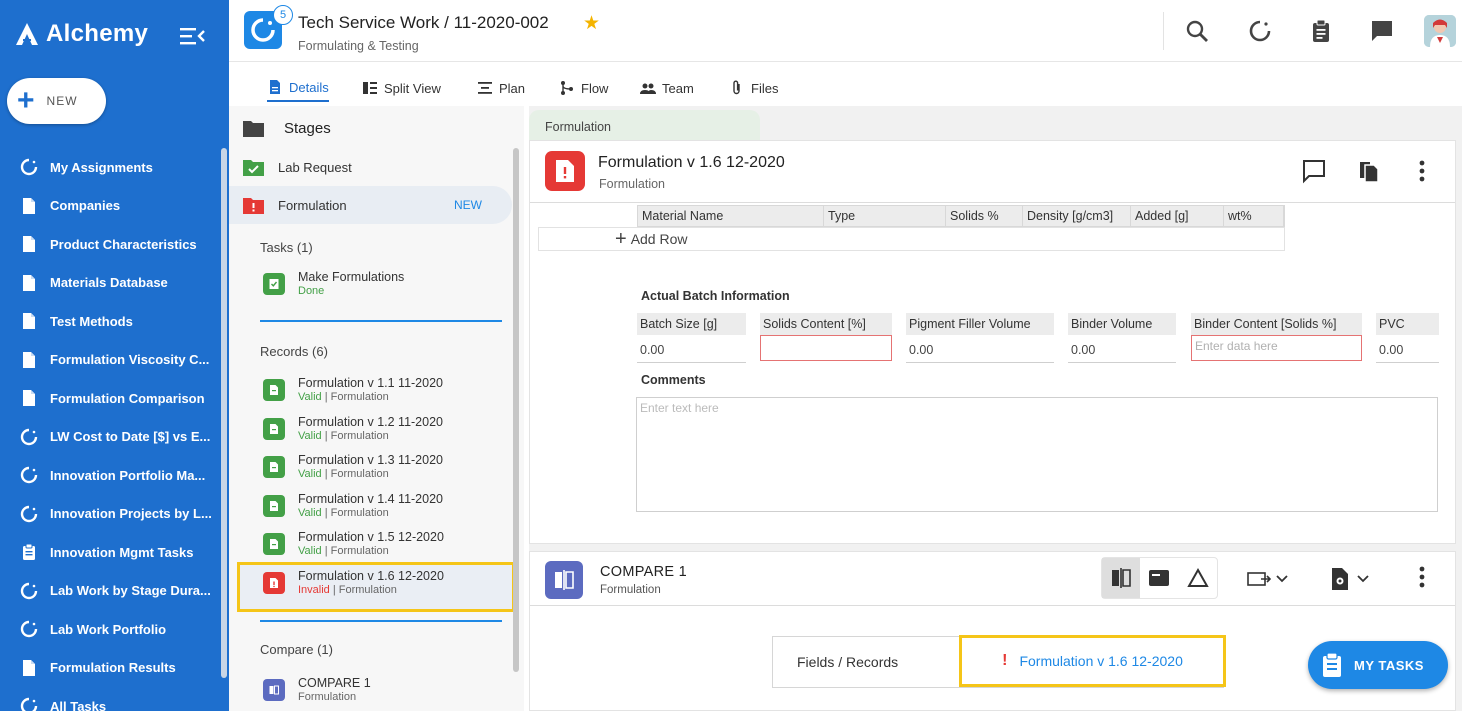  Describe the element at coordinates (1350, 579) in the screenshot. I see `document-settings-dropdown` at that location.